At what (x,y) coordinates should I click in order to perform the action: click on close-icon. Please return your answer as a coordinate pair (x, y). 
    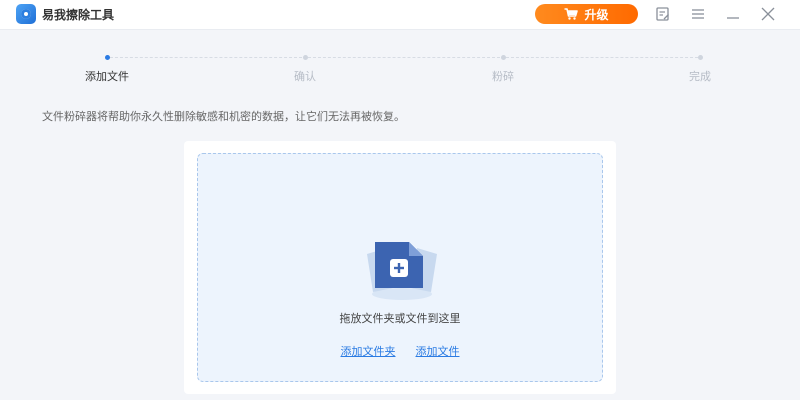
    Looking at the image, I should click on (768, 14).